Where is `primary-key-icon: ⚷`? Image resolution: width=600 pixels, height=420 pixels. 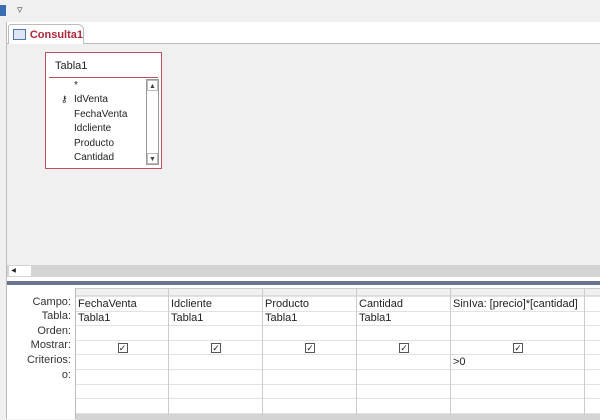 primary-key-icon: ⚷ is located at coordinates (64, 99).